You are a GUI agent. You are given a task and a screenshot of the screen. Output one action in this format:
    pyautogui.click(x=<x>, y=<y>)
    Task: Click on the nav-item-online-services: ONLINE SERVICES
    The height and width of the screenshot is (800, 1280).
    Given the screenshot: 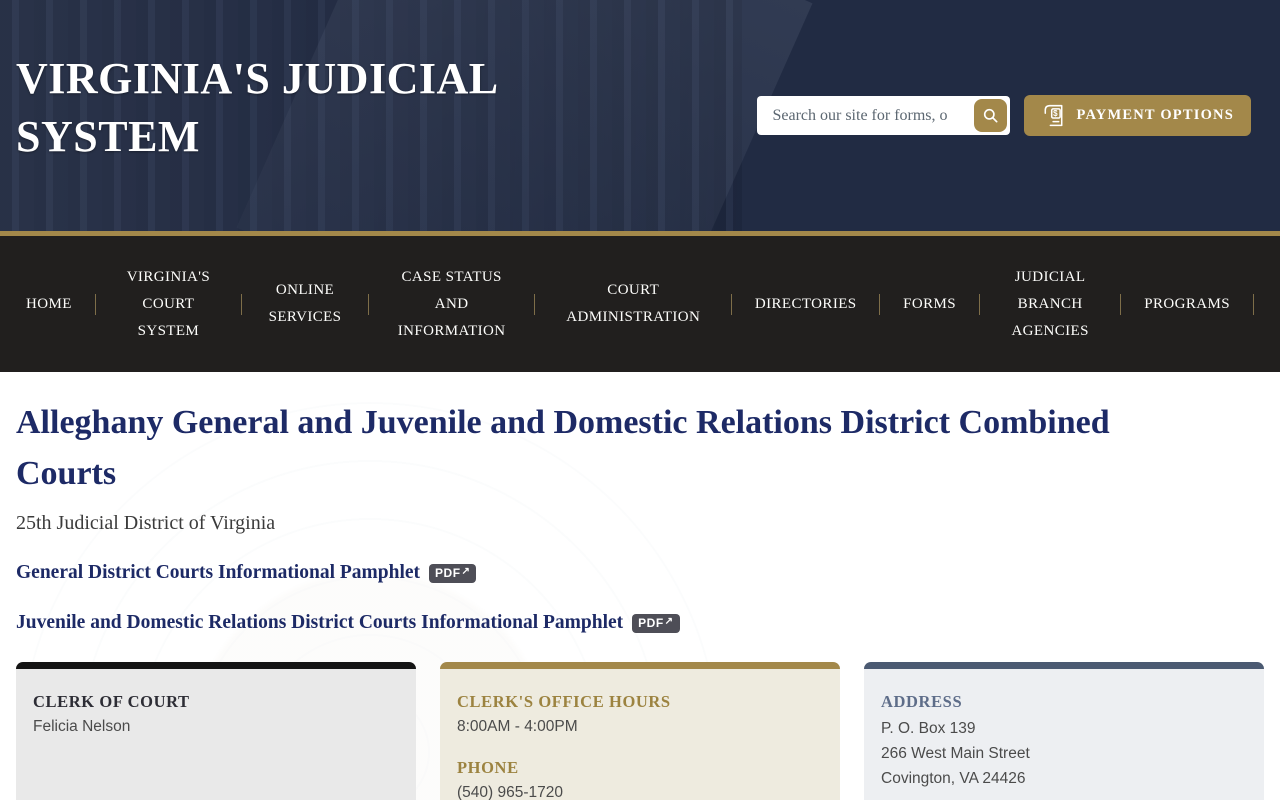 What is the action you would take?
    pyautogui.click(x=305, y=304)
    